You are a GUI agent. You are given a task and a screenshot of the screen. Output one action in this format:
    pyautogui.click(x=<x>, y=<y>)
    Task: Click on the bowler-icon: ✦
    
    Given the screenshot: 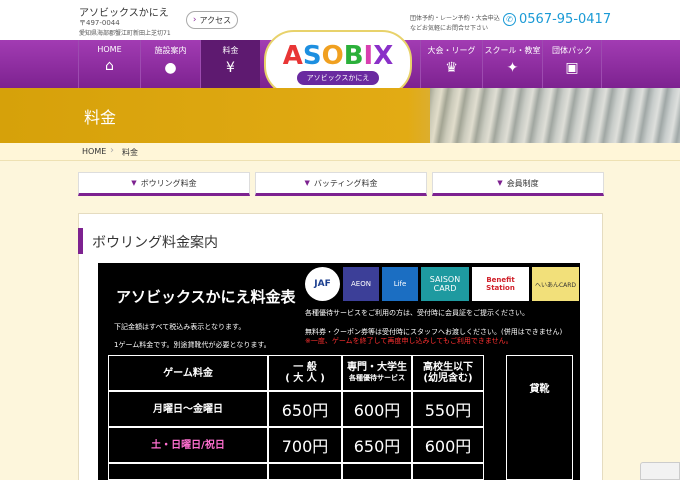 What is the action you would take?
    pyautogui.click(x=512, y=68)
    